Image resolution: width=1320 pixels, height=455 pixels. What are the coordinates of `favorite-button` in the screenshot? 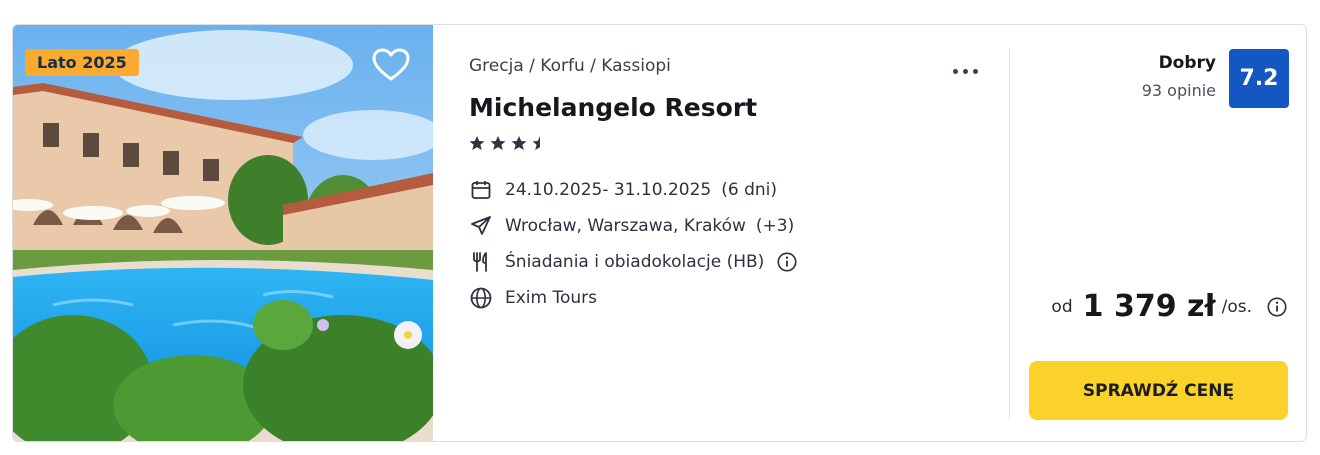 It's located at (391, 65).